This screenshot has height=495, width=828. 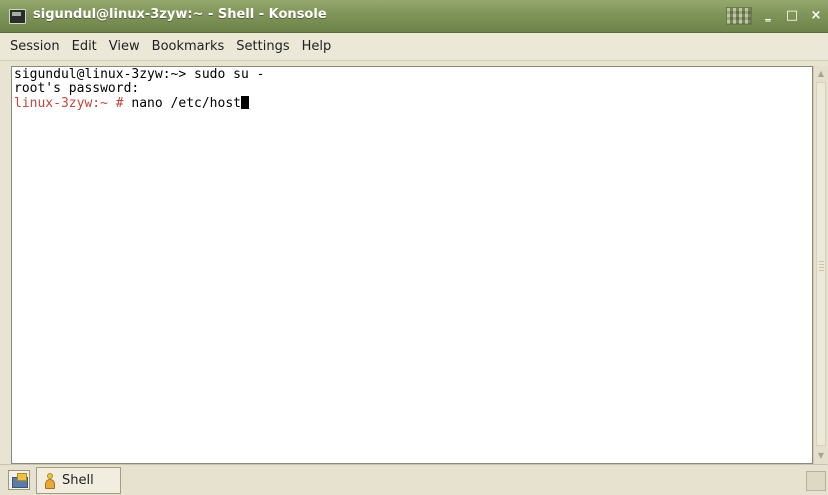 I want to click on menu-help: Help, so click(x=317, y=47).